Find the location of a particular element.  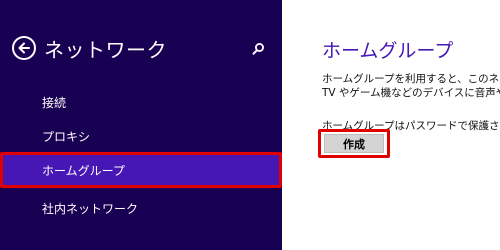

page-title: ホームグループ is located at coordinates (388, 51).